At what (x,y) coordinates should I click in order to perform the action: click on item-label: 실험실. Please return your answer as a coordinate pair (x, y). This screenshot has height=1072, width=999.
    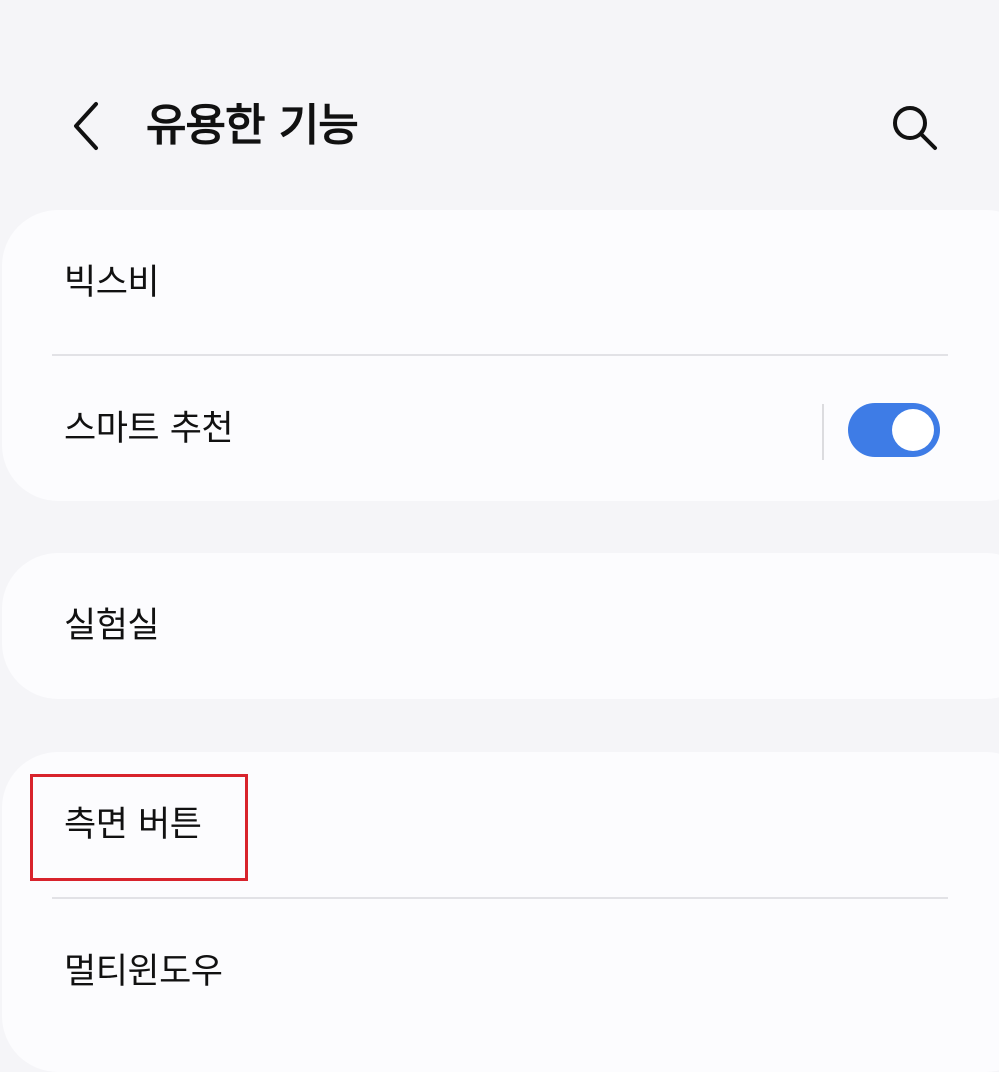
    Looking at the image, I should click on (112, 626).